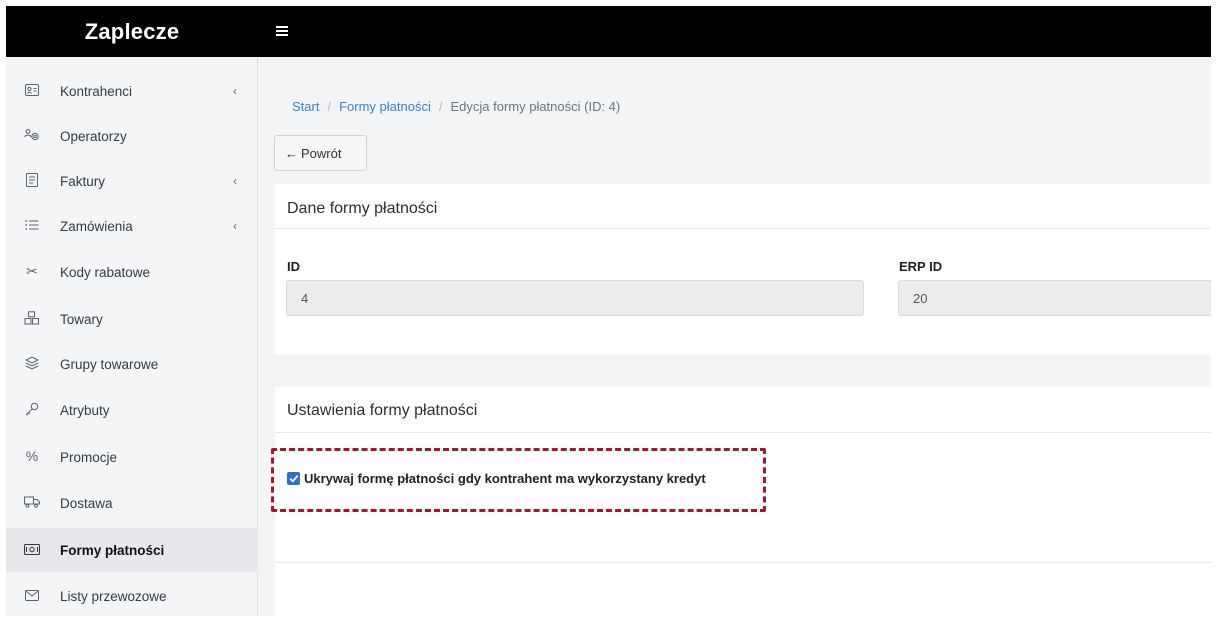  I want to click on settings-card-title: Ustawienia formy płatności, so click(382, 410).